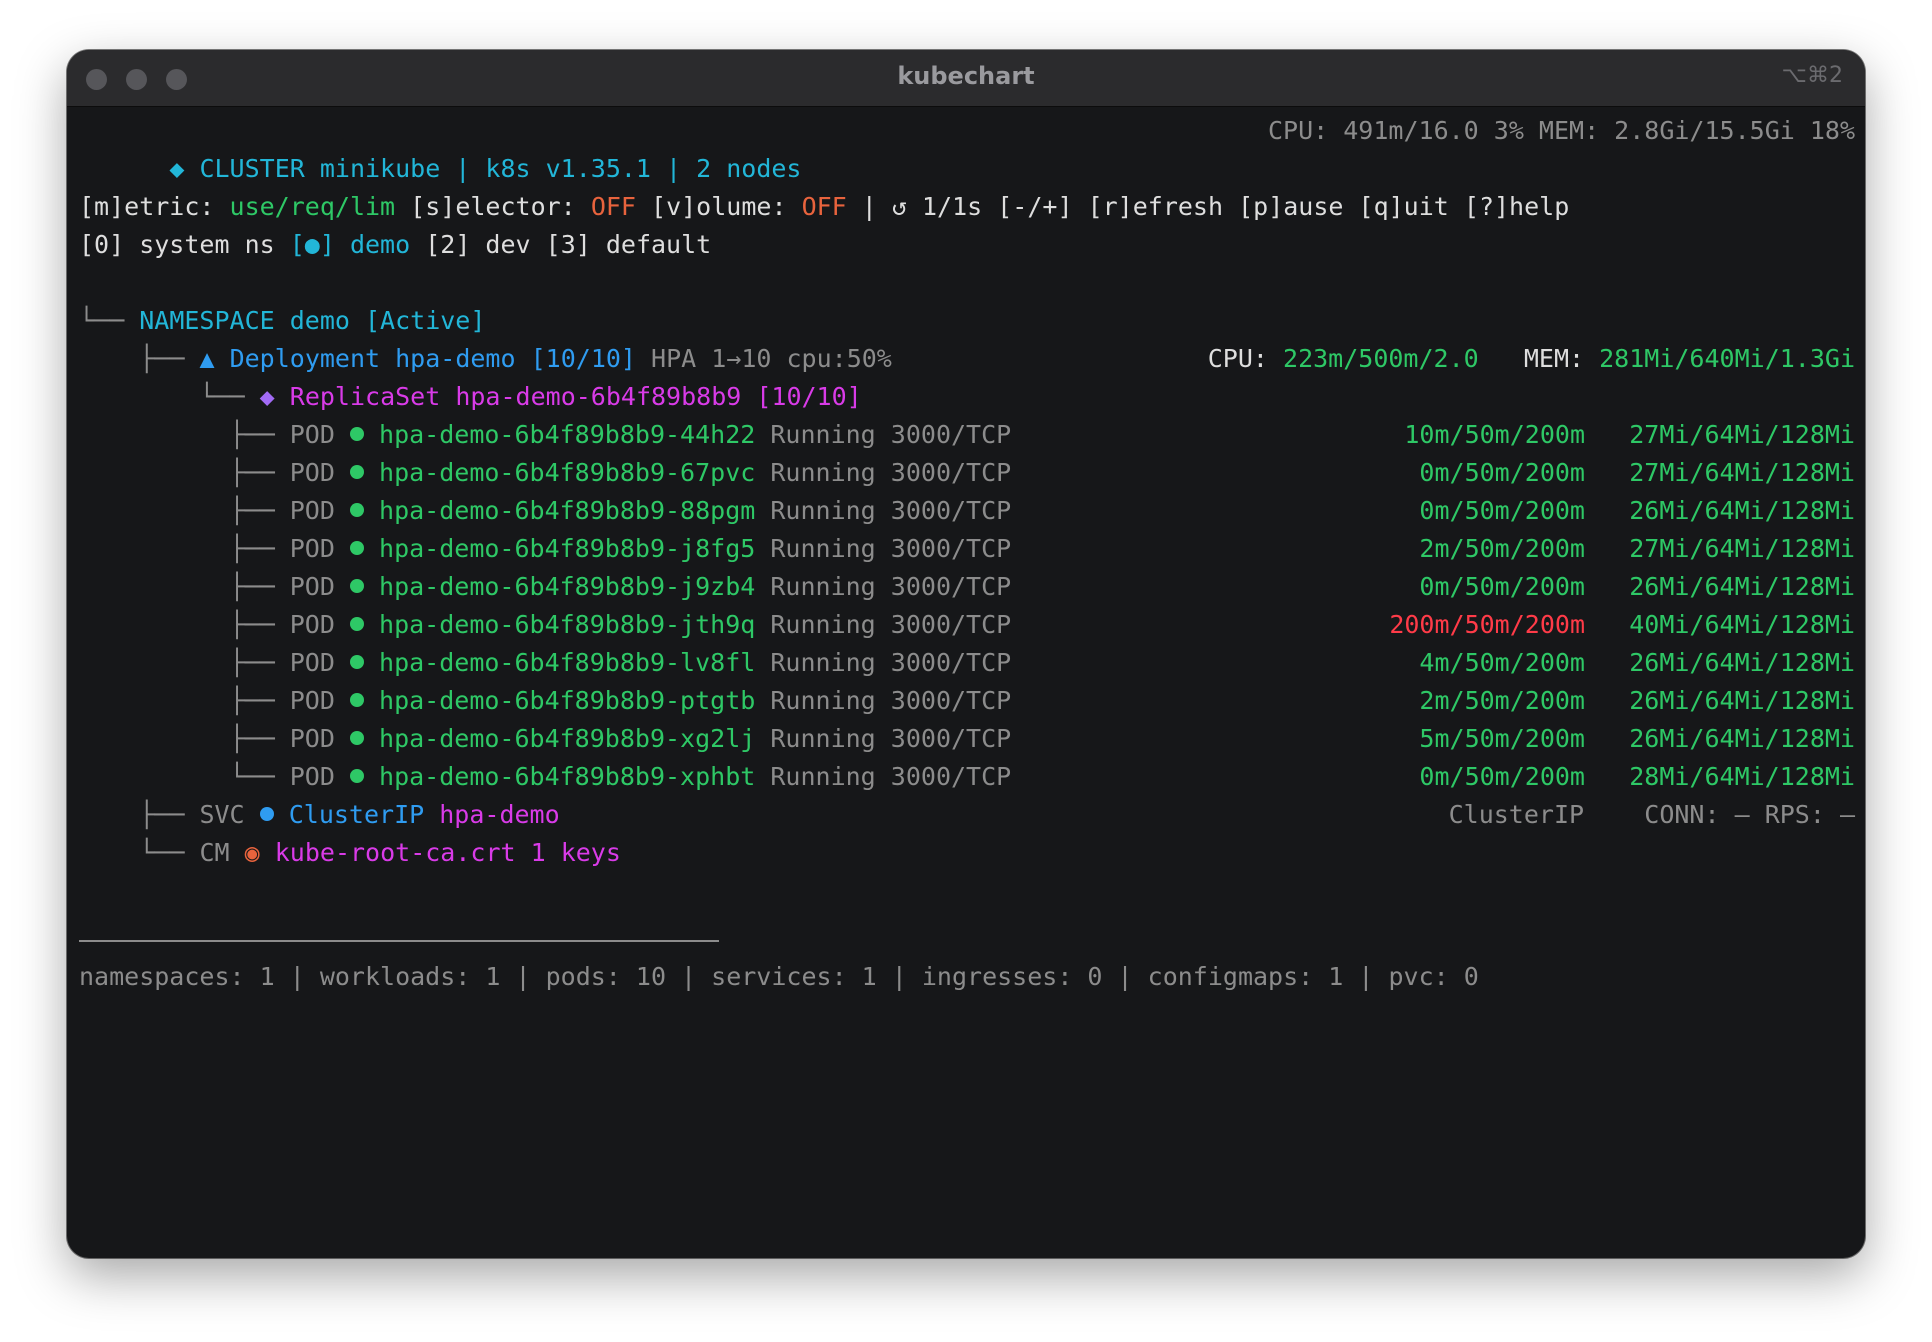  Describe the element at coordinates (567, 510) in the screenshot. I see `pod-name: hpa-demo-6b4f89b8b9-88pgm` at that location.